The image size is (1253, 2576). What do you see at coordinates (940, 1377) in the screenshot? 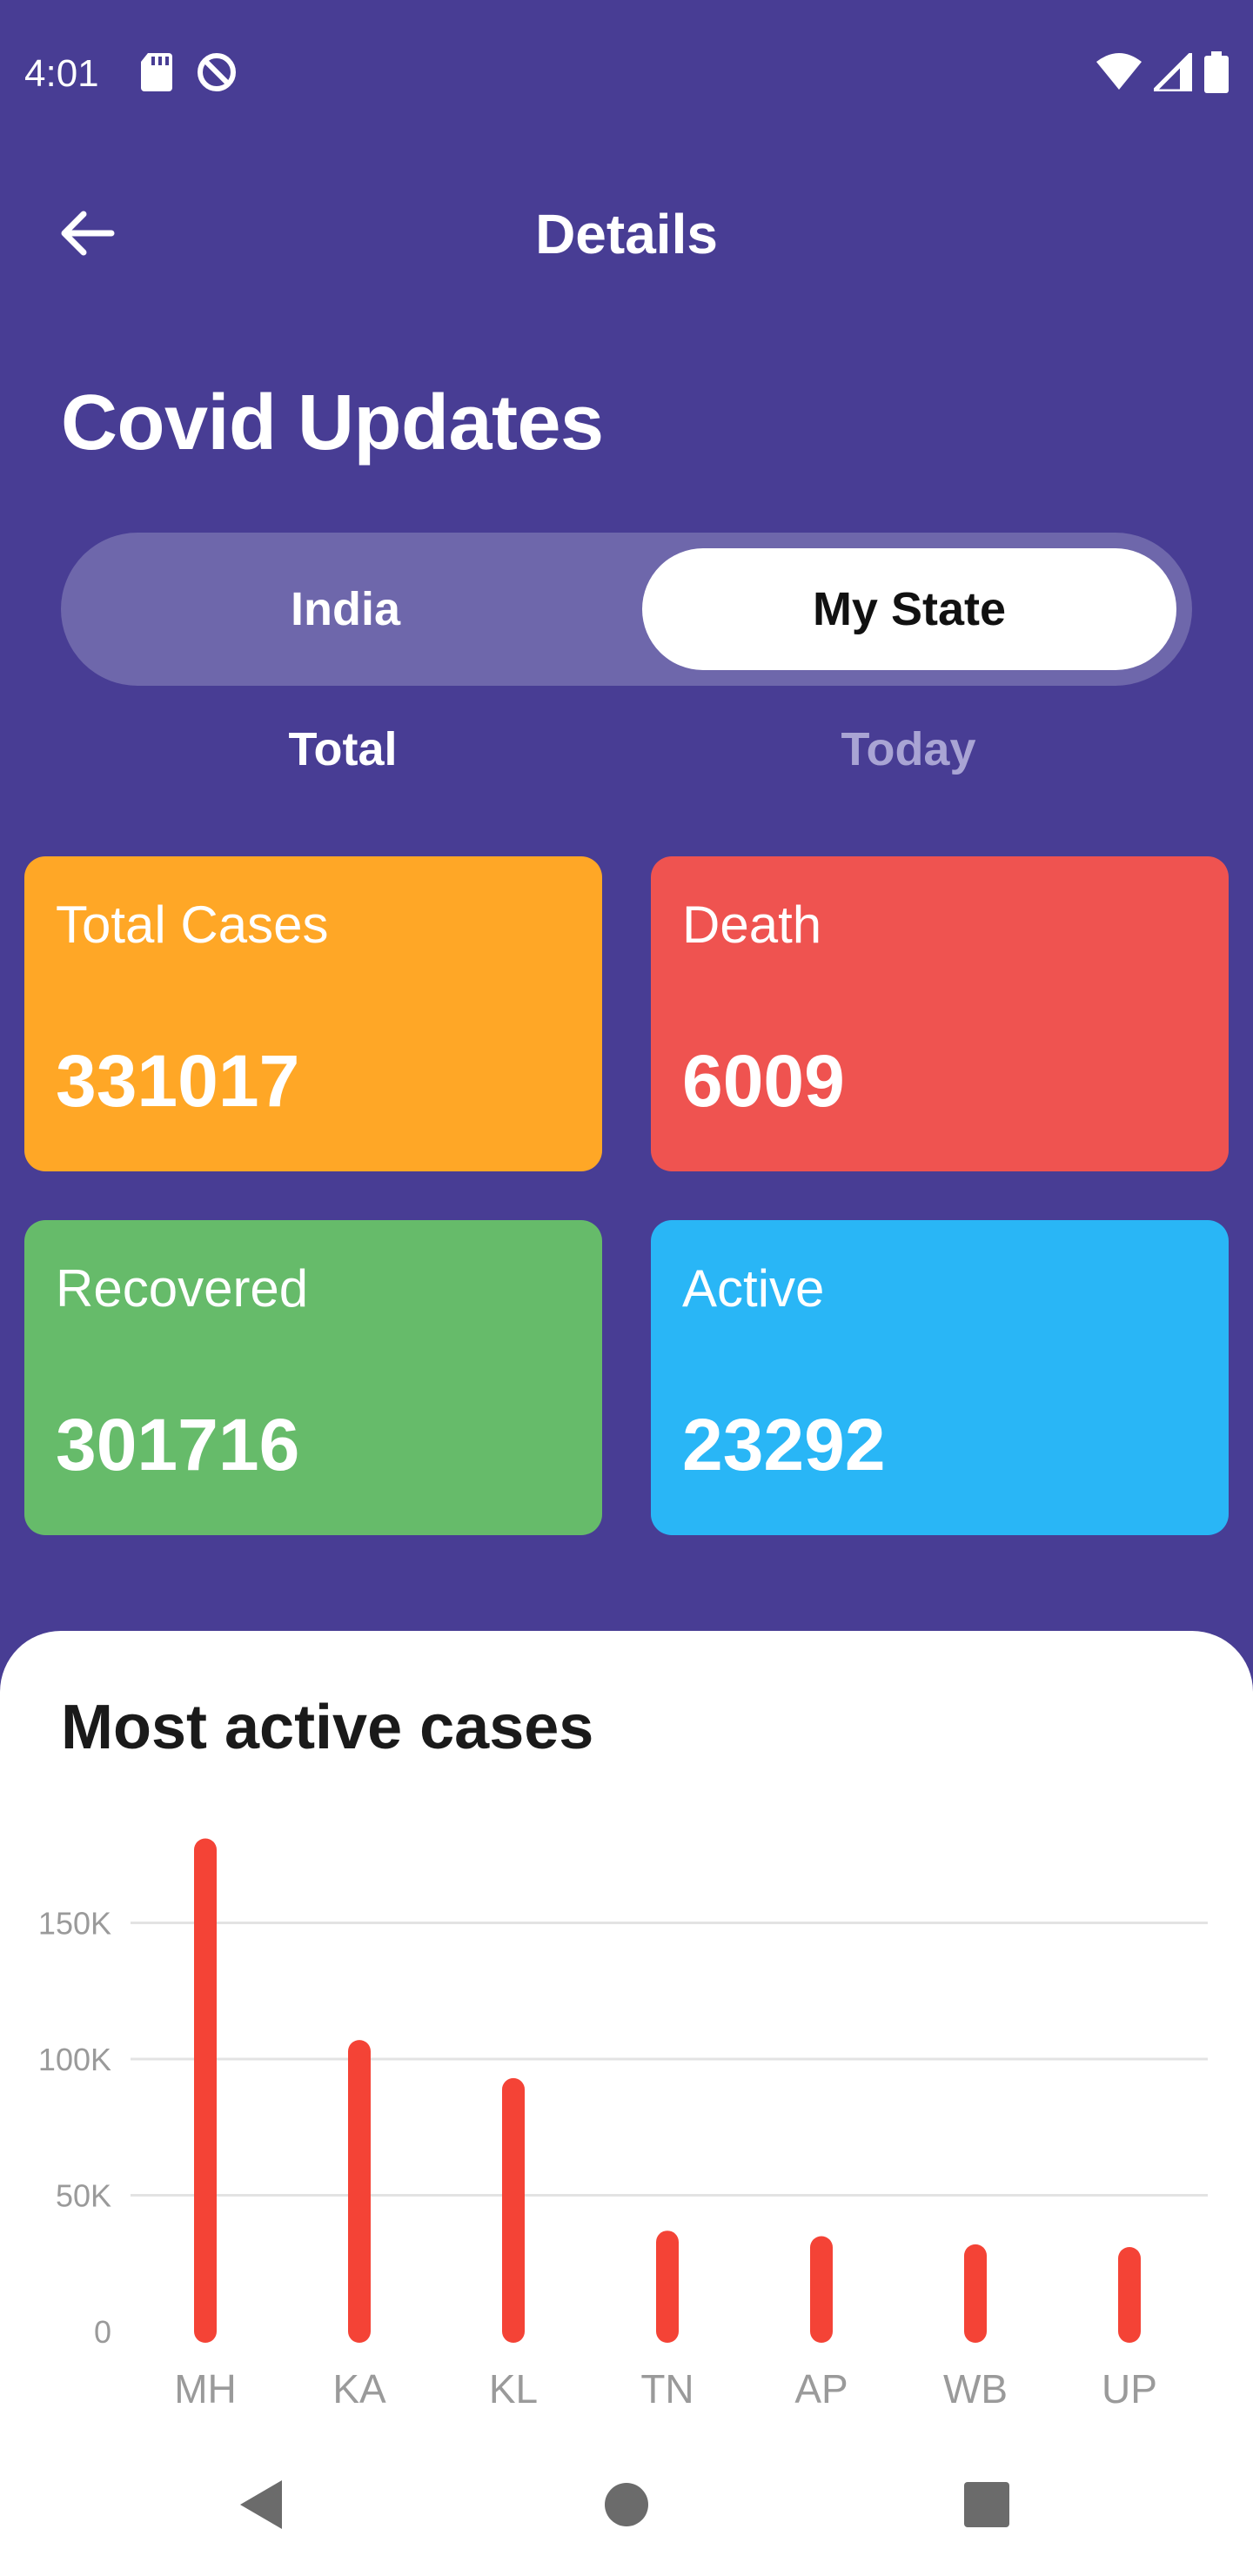
I see `active-card: Active 23292` at bounding box center [940, 1377].